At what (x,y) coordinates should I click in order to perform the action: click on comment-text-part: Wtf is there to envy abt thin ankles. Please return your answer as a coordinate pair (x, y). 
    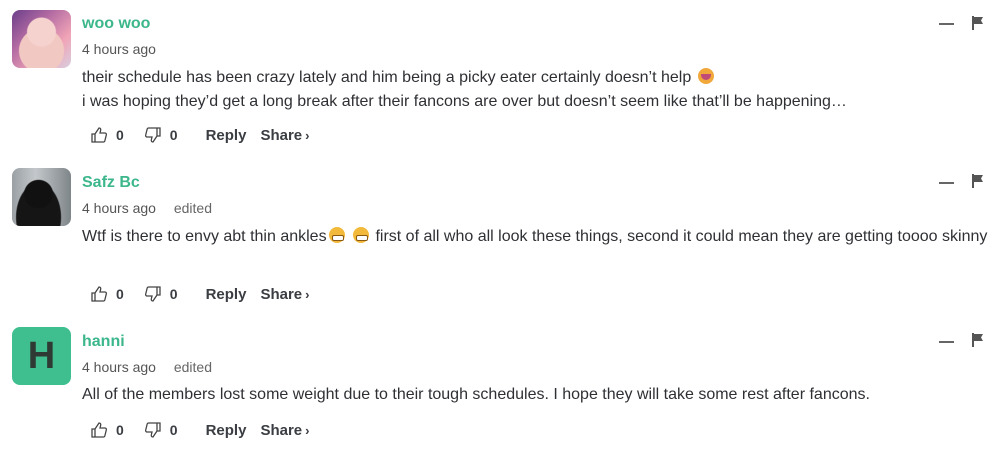
    Looking at the image, I should click on (204, 236).